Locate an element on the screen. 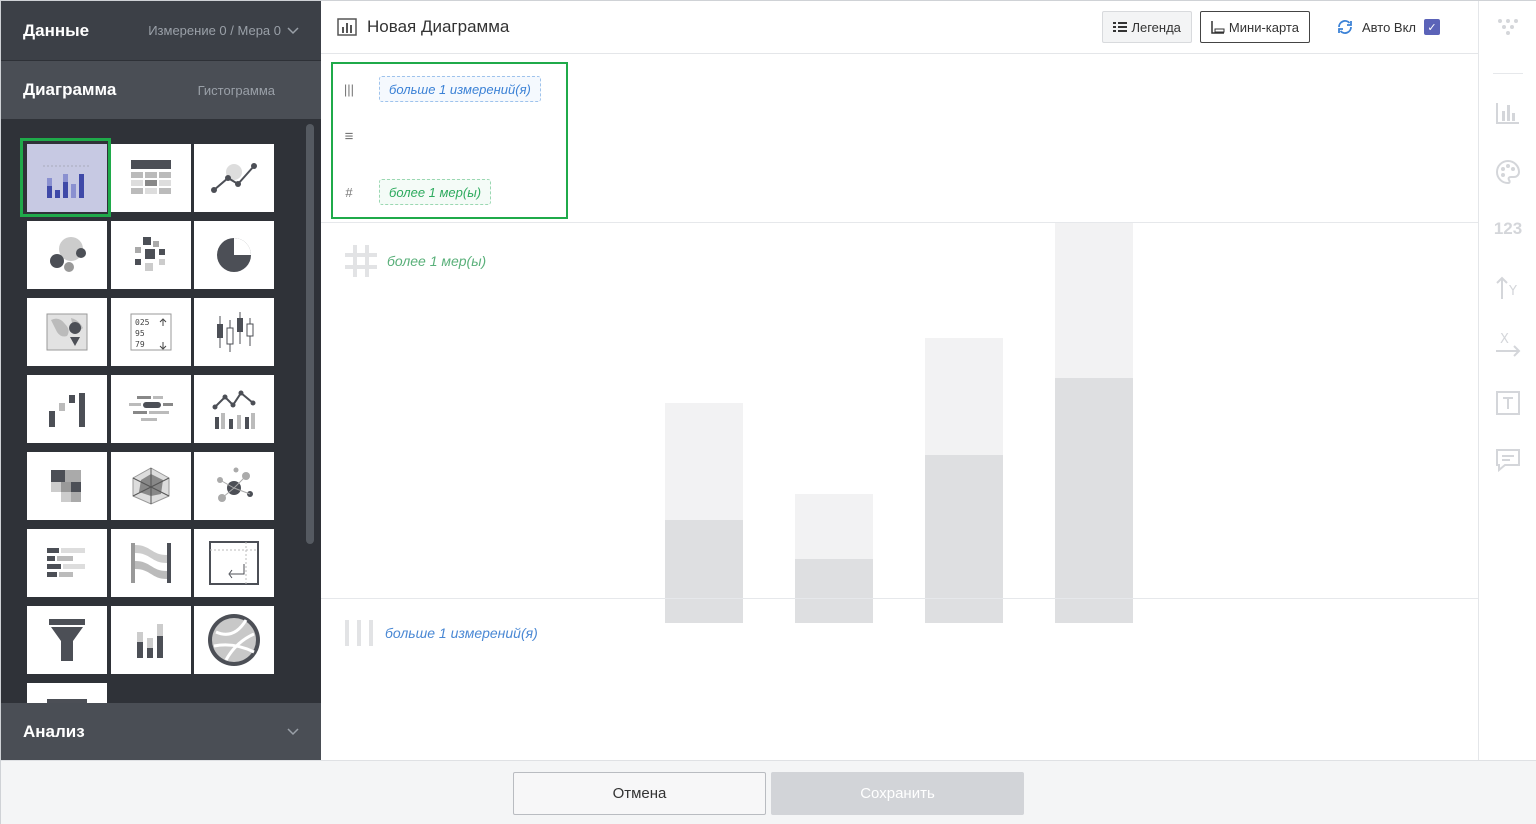  chart-type-table is located at coordinates (151, 178).